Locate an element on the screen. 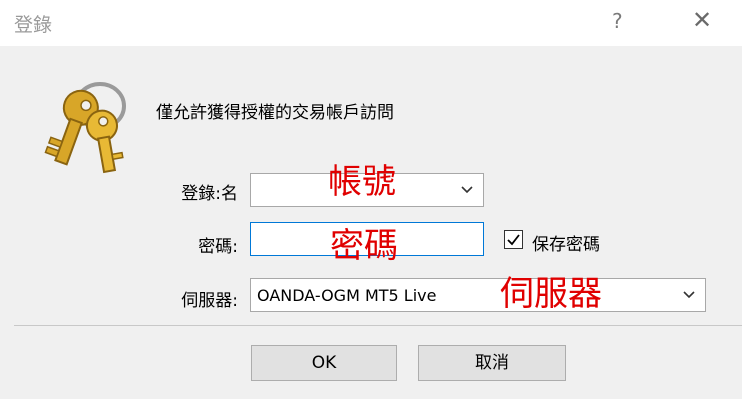 Image resolution: width=742 pixels, height=399 pixels. checkmark-icon is located at coordinates (513, 240).